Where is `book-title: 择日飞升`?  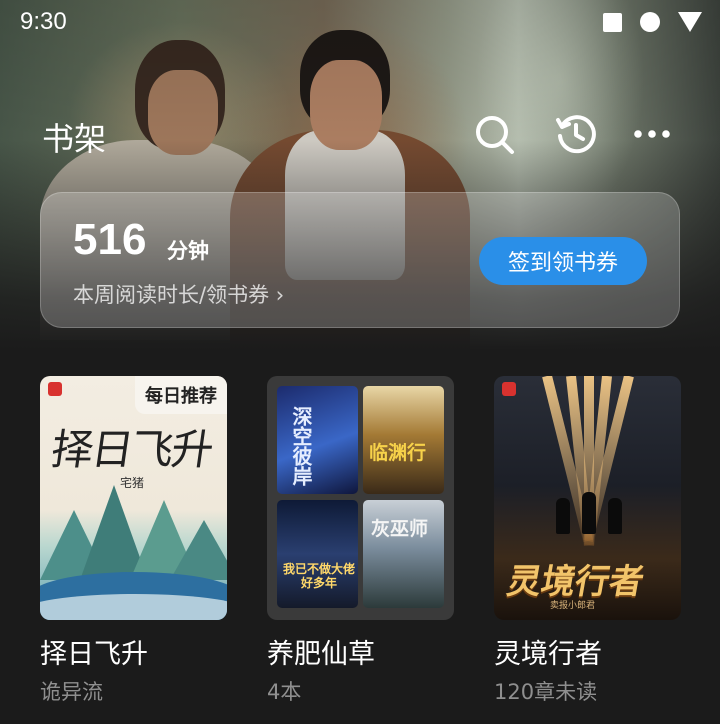
book-title: 择日飞升 is located at coordinates (94, 651).